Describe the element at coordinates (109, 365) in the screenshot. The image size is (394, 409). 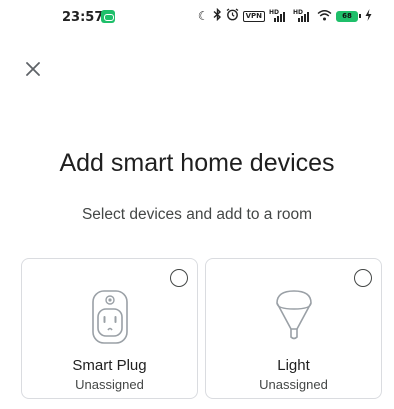
I see `device-name: Smart Plug` at that location.